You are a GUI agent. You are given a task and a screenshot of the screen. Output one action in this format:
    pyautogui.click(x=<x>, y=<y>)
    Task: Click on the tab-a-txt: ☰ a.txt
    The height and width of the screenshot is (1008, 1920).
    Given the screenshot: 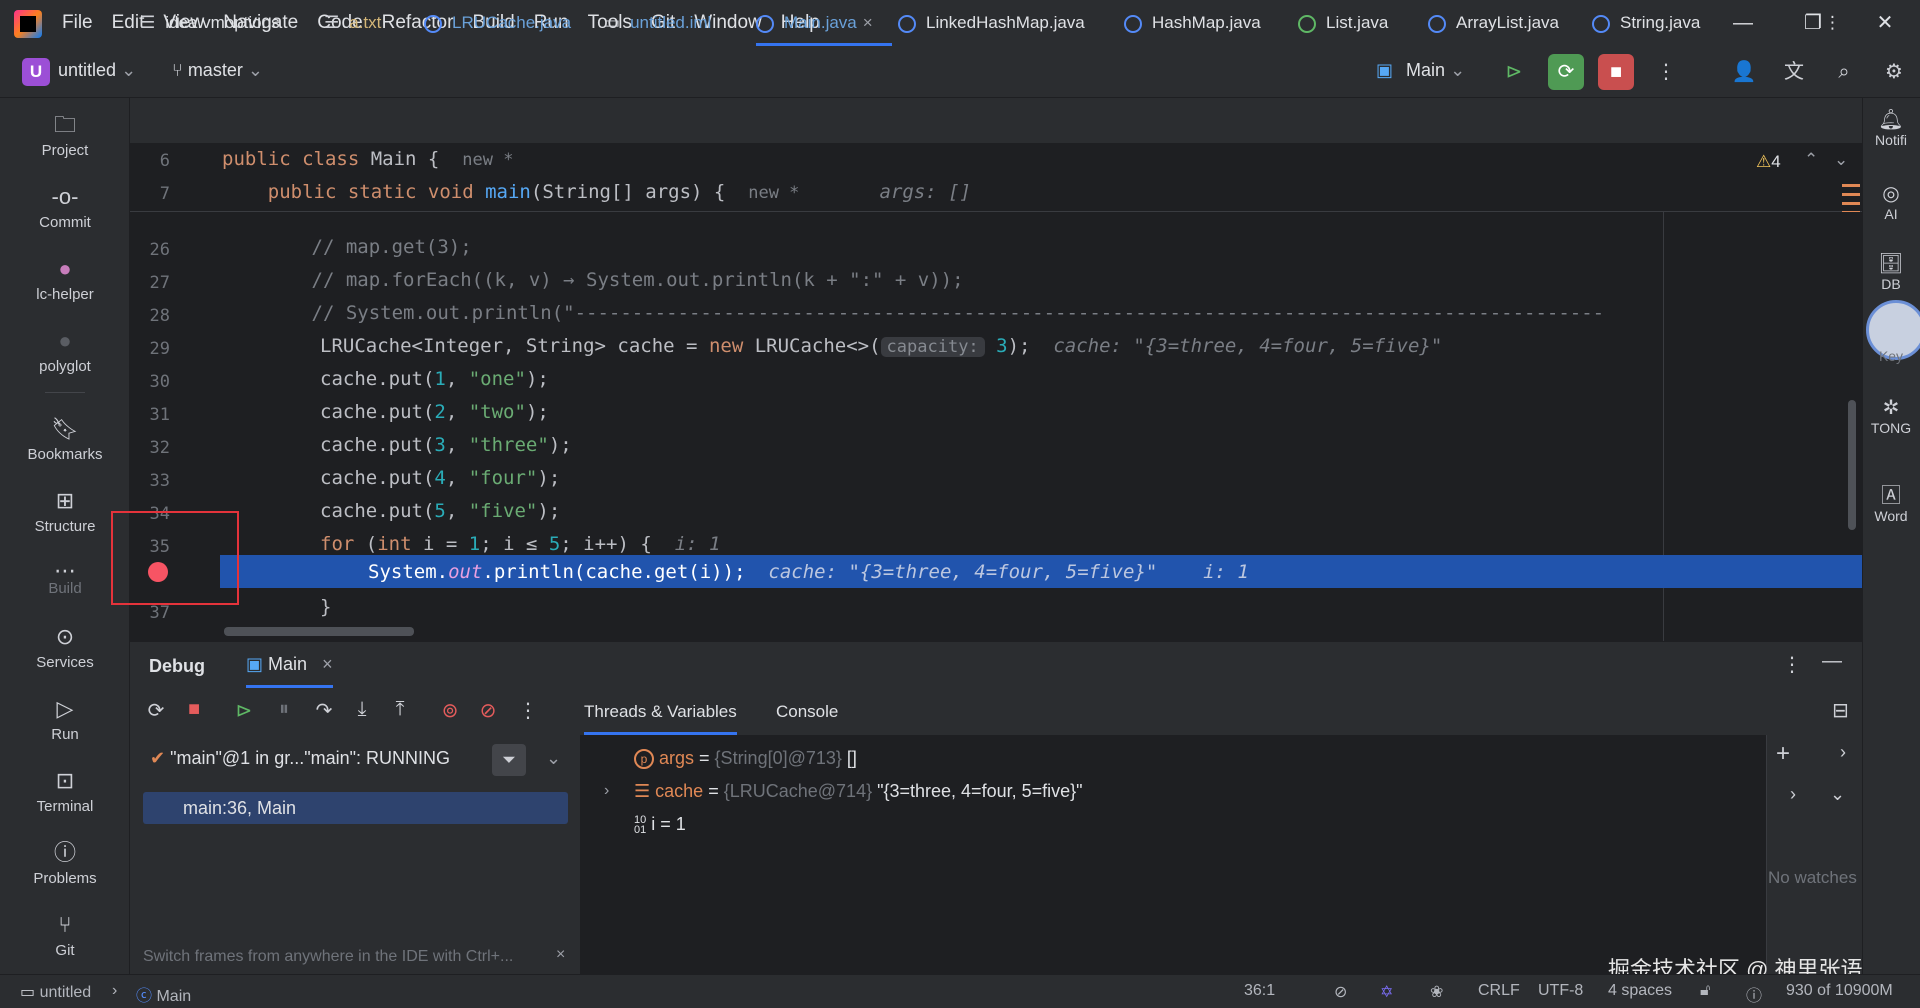 What is the action you would take?
    pyautogui.click(x=352, y=23)
    